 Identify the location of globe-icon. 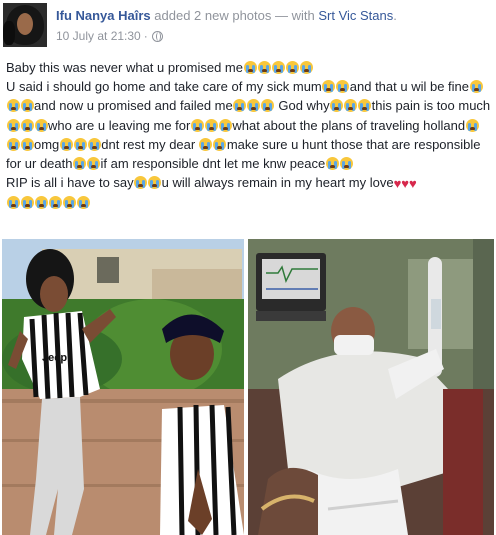
(157, 36).